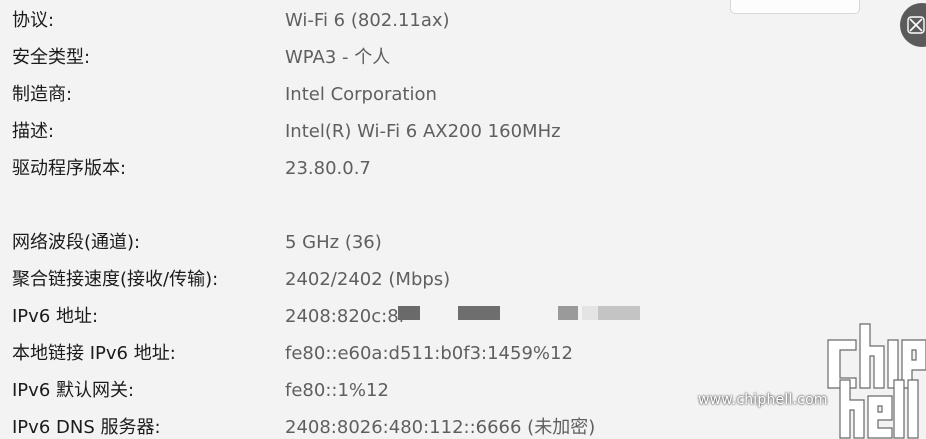 This screenshot has height=439, width=926. What do you see at coordinates (42, 94) in the screenshot?
I see `property-label: 制造商:` at bounding box center [42, 94].